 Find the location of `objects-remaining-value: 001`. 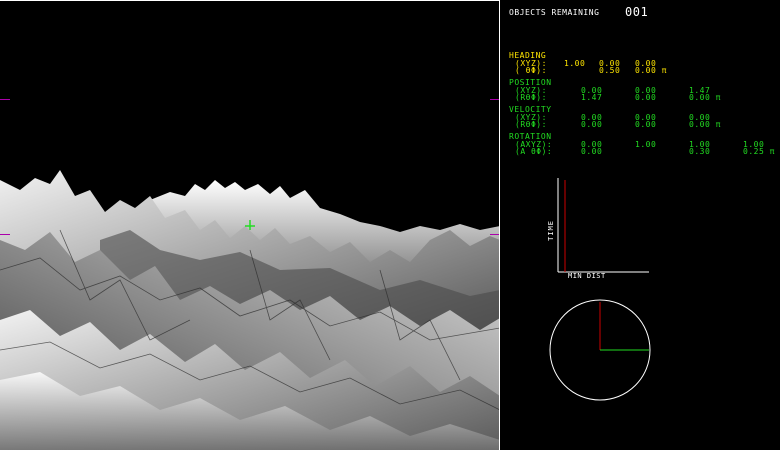

objects-remaining-value: 001 is located at coordinates (637, 12).